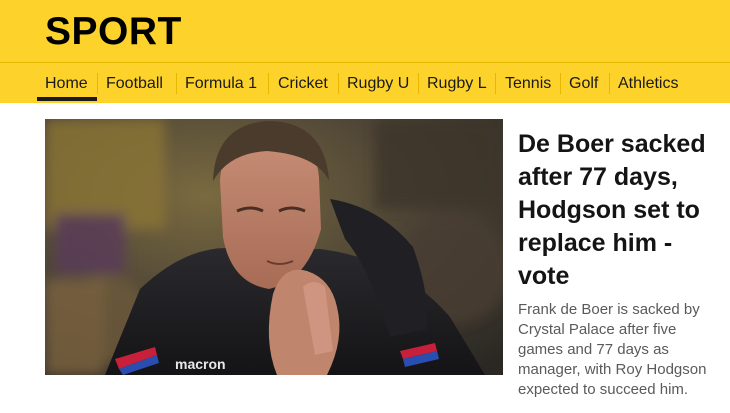  I want to click on nav-item-rugby-league: Rugby L, so click(457, 83).